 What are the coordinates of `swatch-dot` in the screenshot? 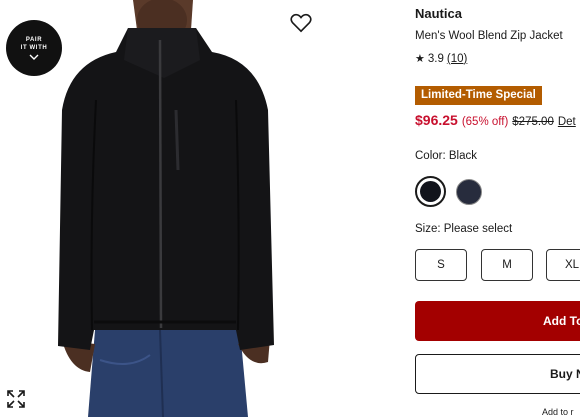 It's located at (430, 191).